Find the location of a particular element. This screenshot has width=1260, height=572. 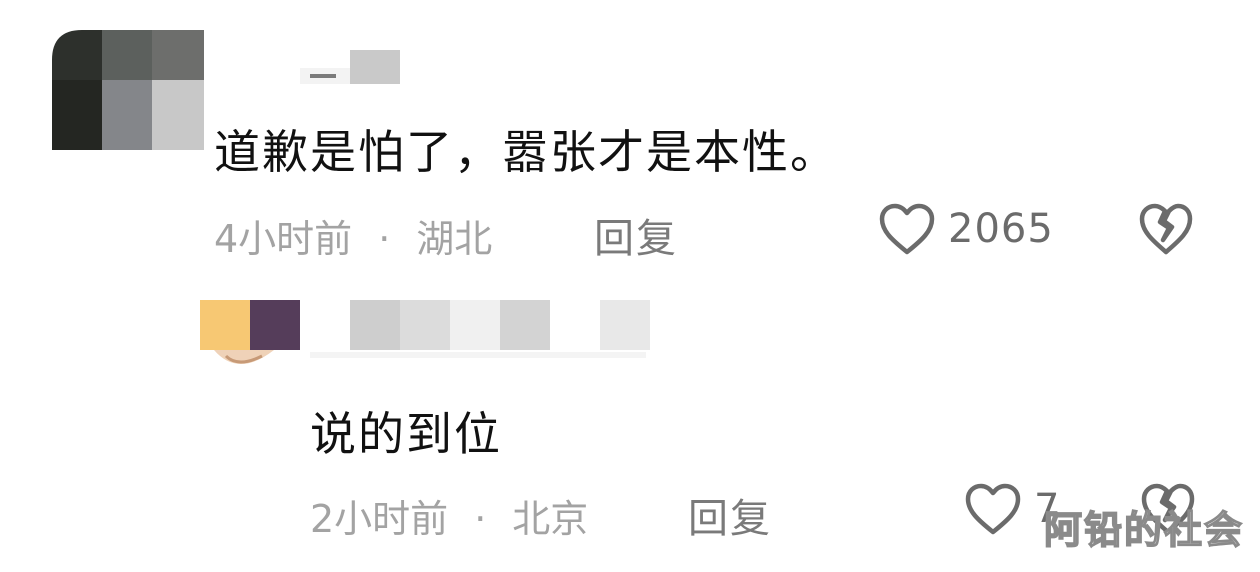

avatar-and-username-blurred is located at coordinates (426, 341).